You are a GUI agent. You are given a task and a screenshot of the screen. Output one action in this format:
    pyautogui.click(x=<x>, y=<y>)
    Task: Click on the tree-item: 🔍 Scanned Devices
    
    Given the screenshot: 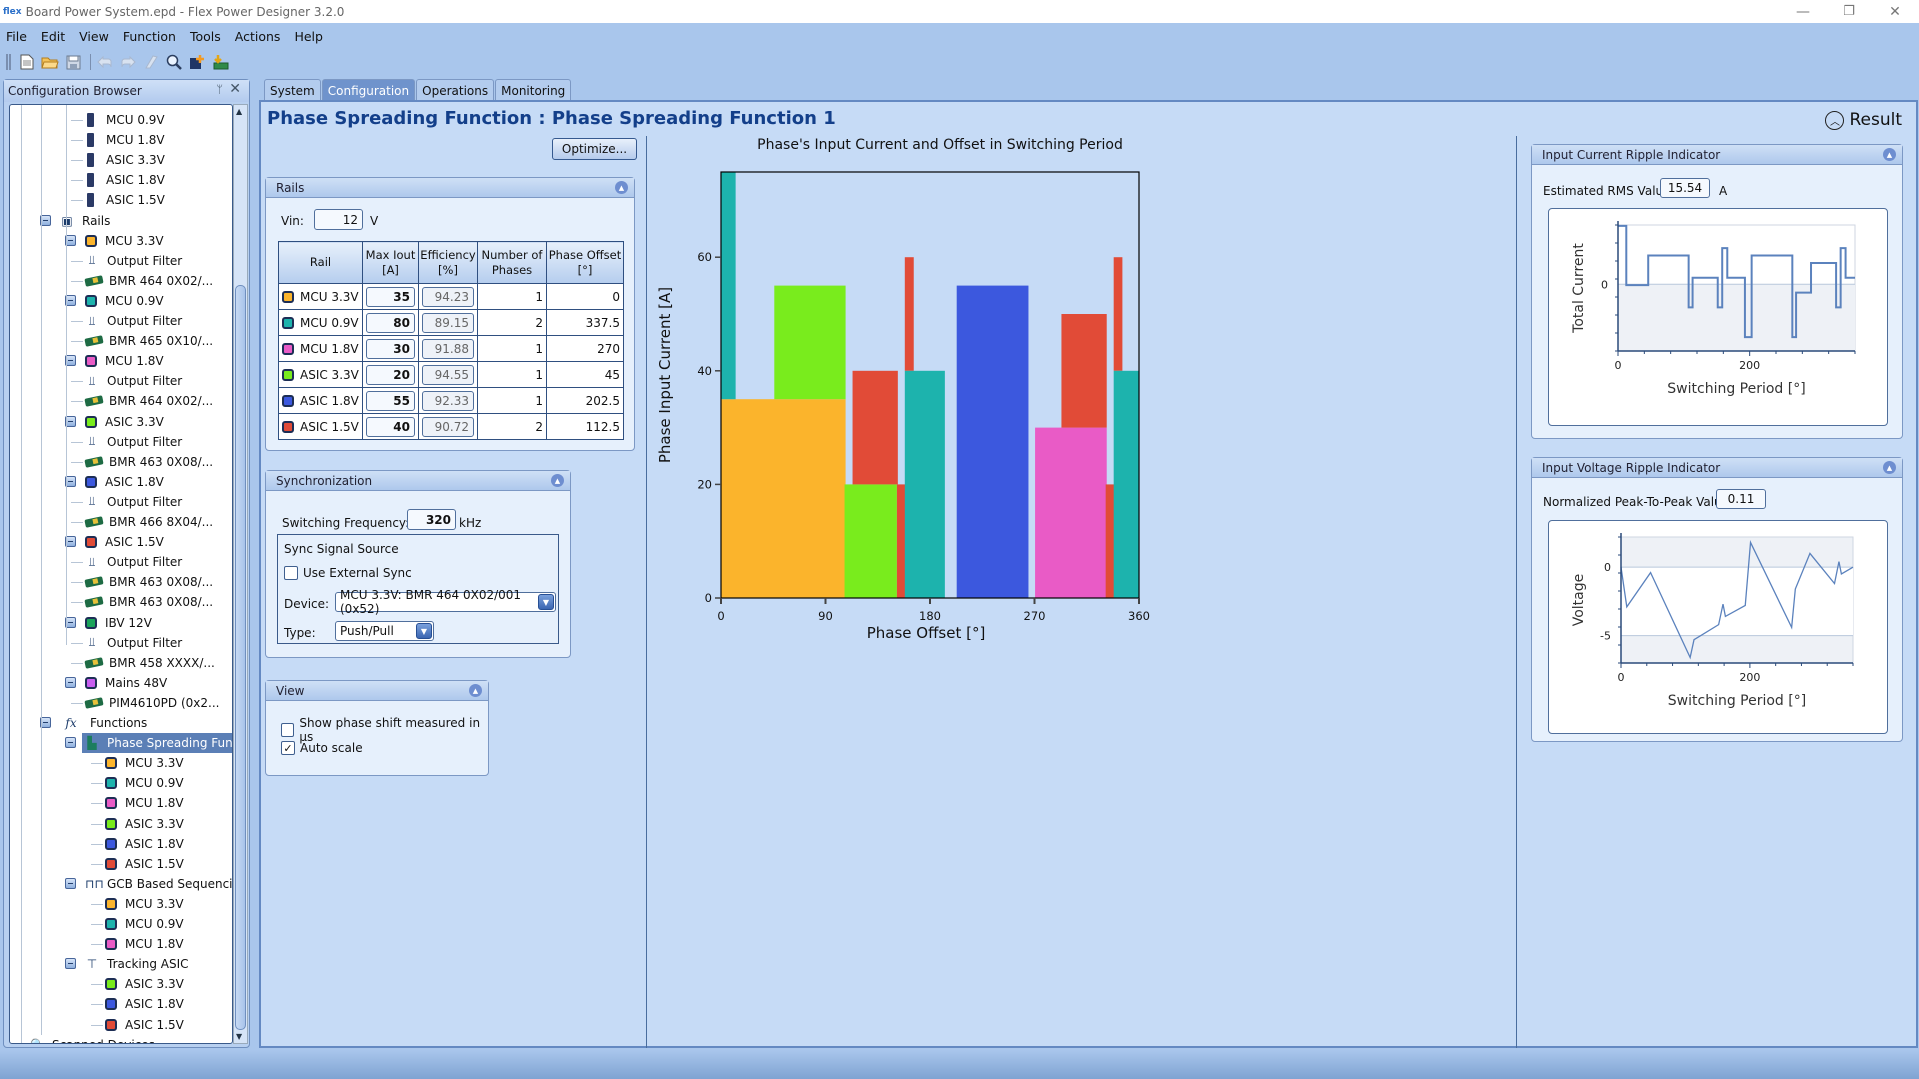 What is the action you would take?
    pyautogui.click(x=92, y=1039)
    